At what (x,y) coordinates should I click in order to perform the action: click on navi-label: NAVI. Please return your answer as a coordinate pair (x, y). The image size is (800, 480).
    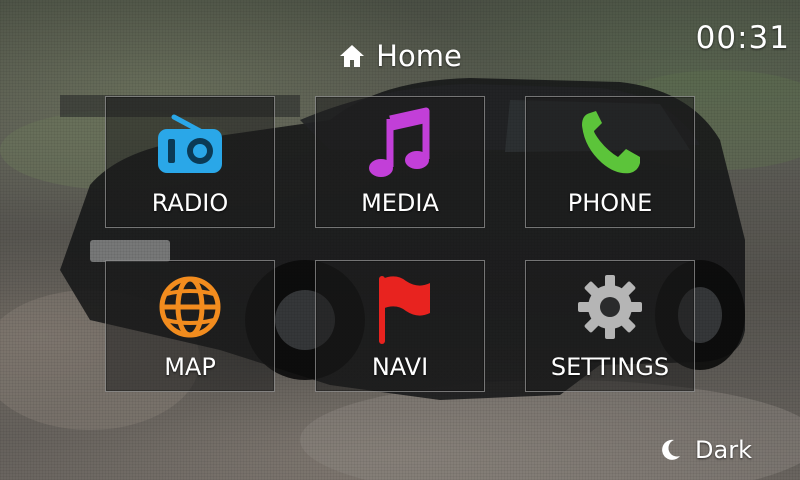
    Looking at the image, I should click on (400, 367).